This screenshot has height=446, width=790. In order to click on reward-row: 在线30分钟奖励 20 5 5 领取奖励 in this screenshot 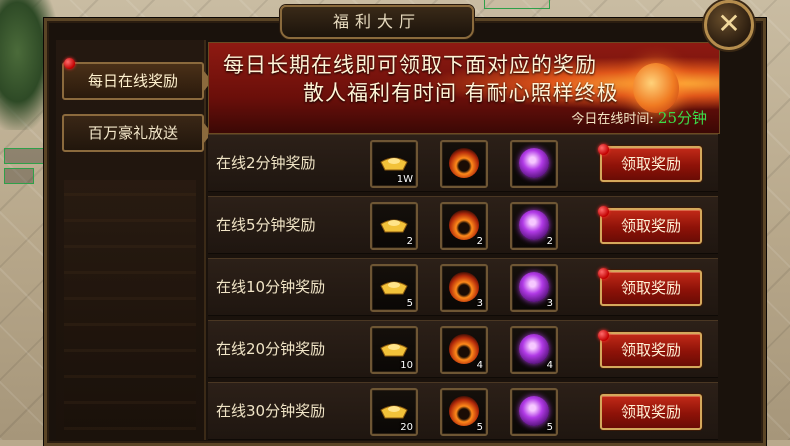, I will do `click(463, 411)`.